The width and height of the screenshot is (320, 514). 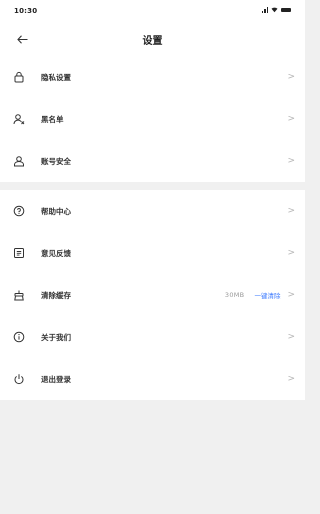 What do you see at coordinates (56, 77) in the screenshot?
I see `row-label: 隐私设置` at bounding box center [56, 77].